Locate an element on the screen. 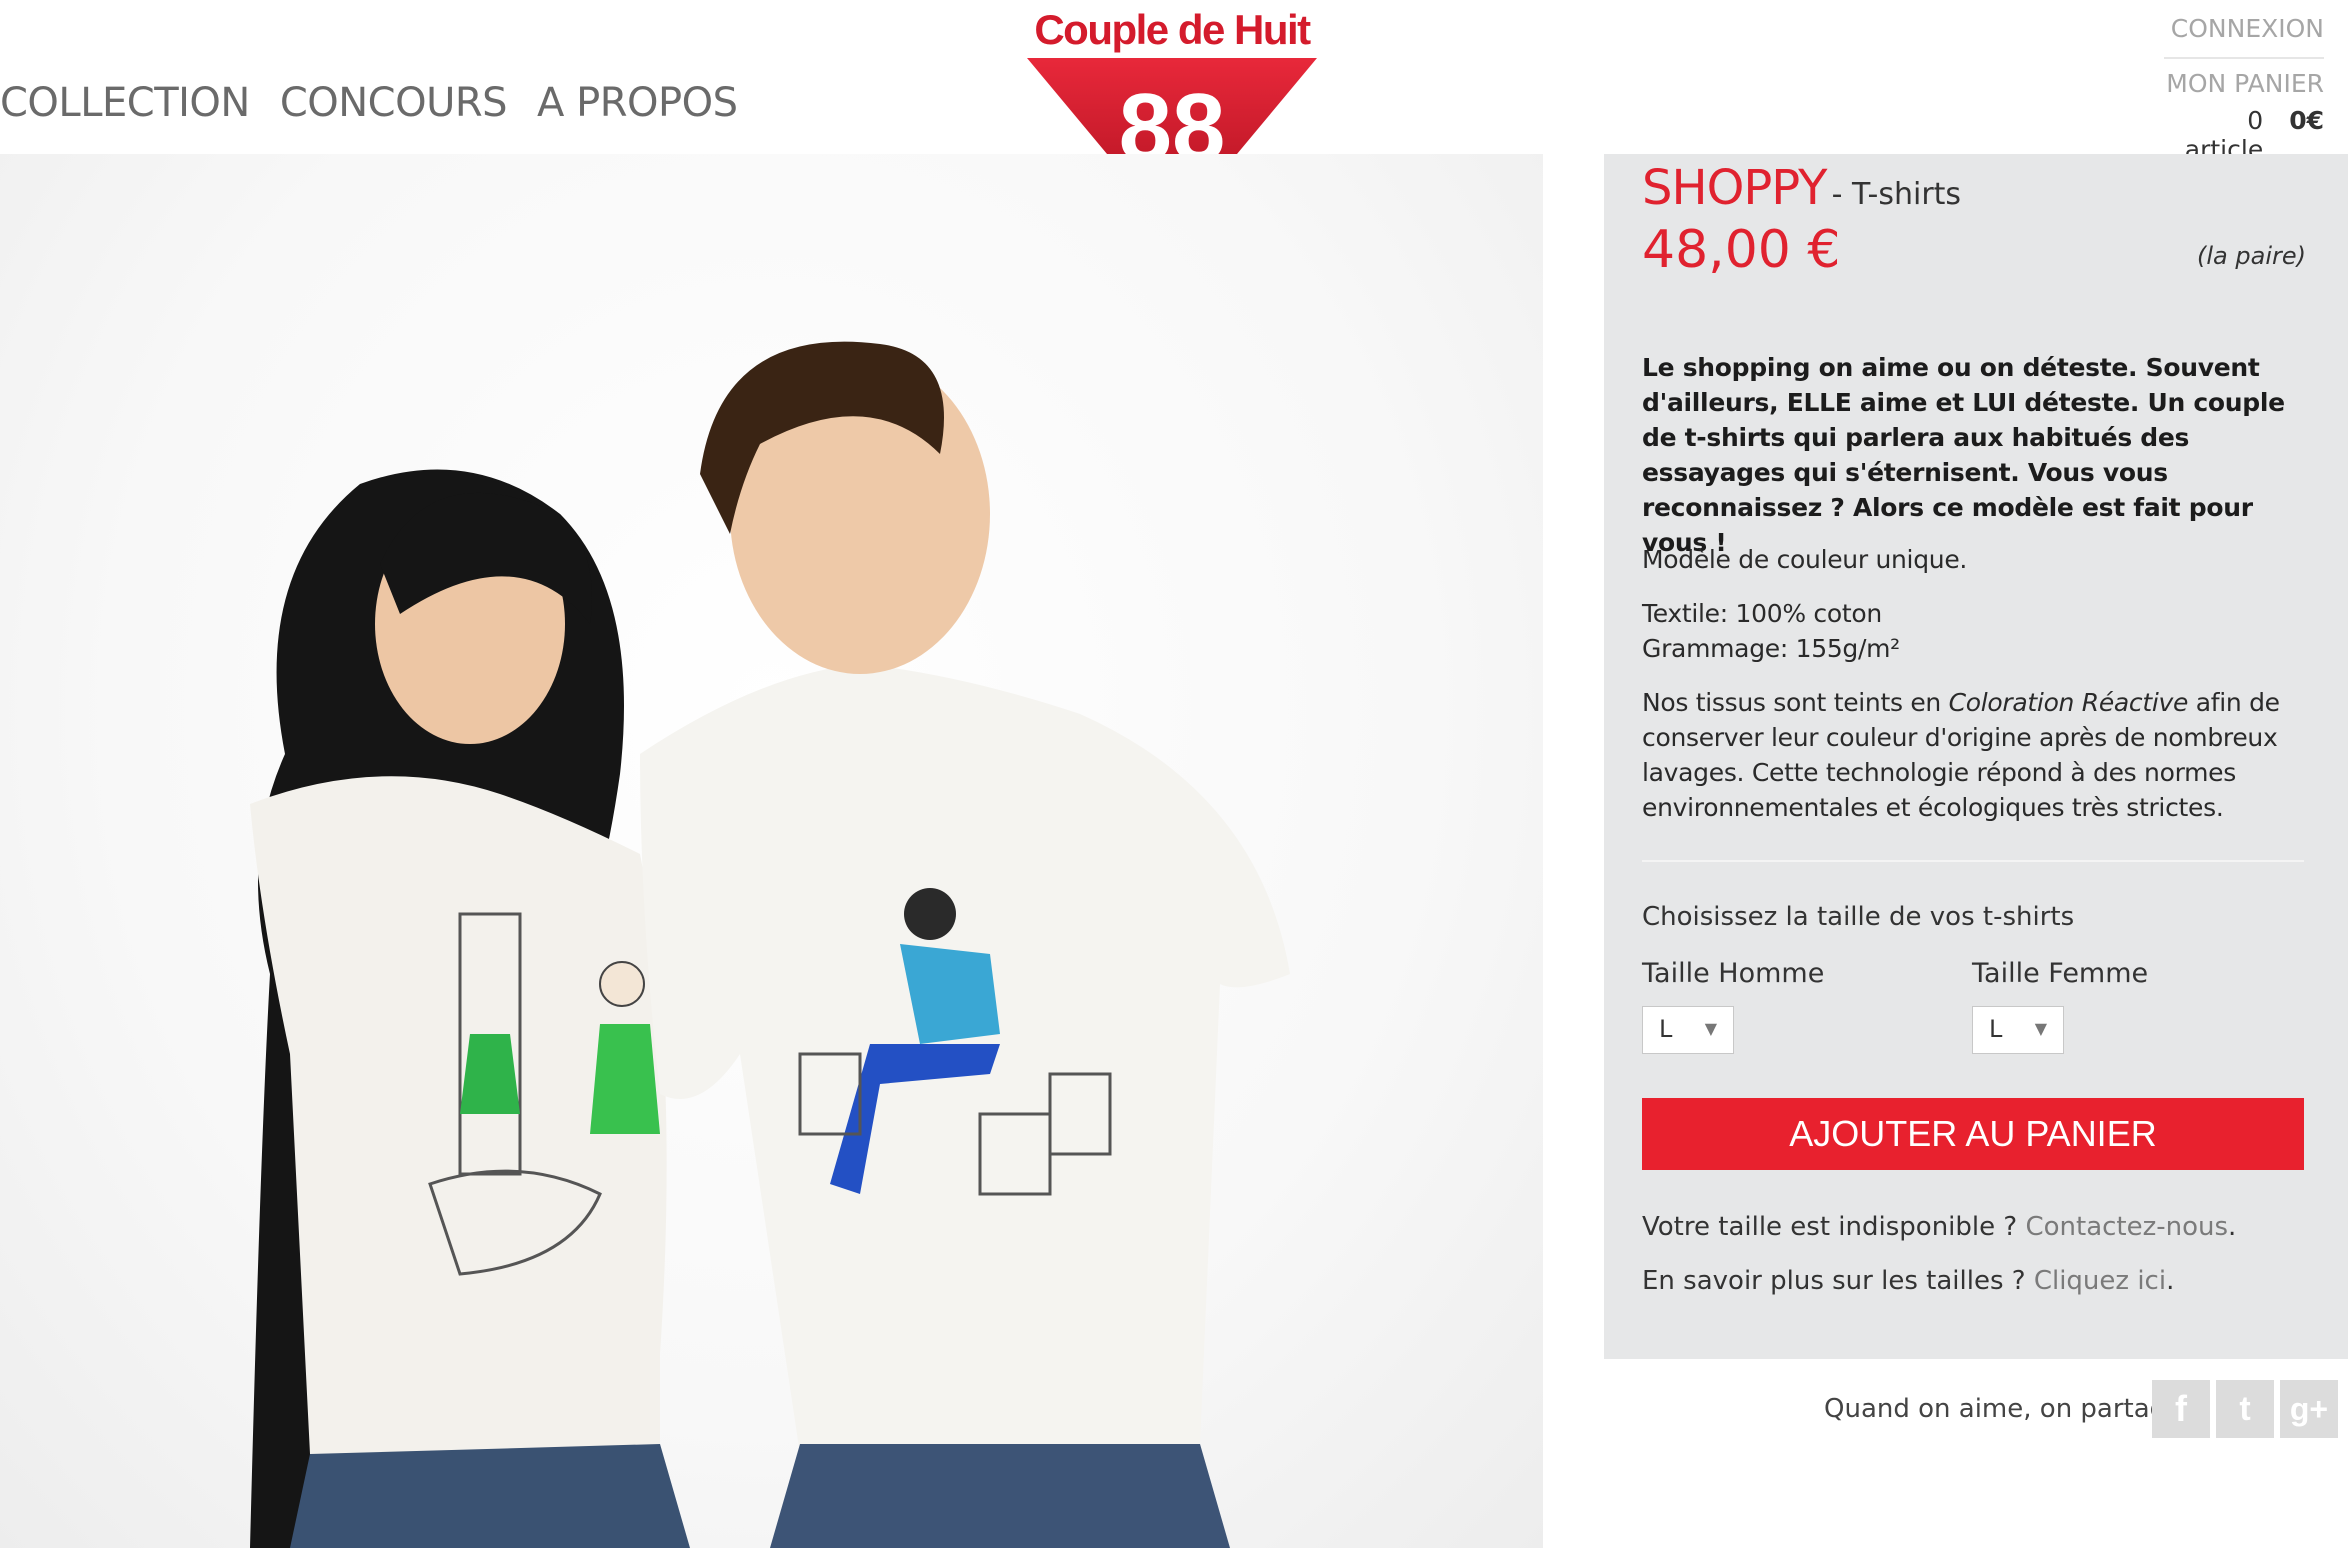 The image size is (2348, 1548). price-unit: (la paire) is located at coordinates (2251, 256).